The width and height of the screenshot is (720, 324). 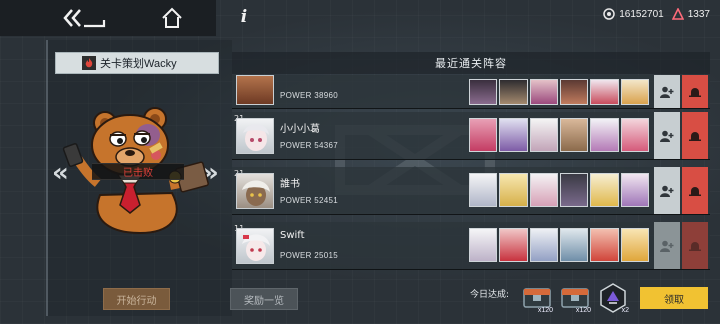 I want to click on home-icon, so click(x=172, y=17).